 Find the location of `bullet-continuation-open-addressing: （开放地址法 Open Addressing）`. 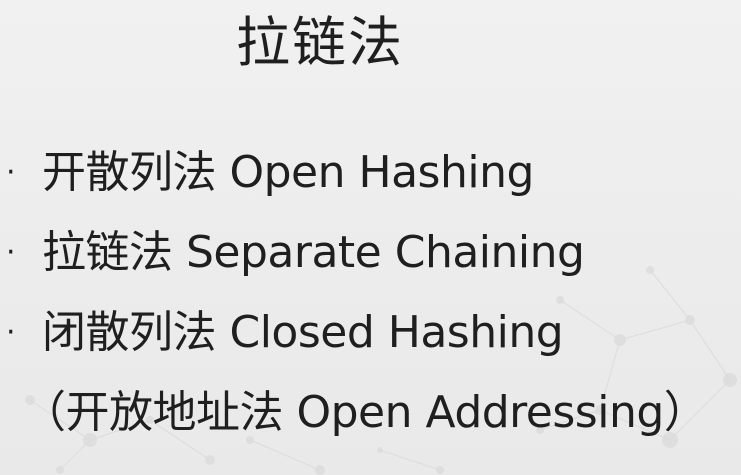

bullet-continuation-open-addressing: （开放地址法 Open Addressing） is located at coordinates (365, 412).